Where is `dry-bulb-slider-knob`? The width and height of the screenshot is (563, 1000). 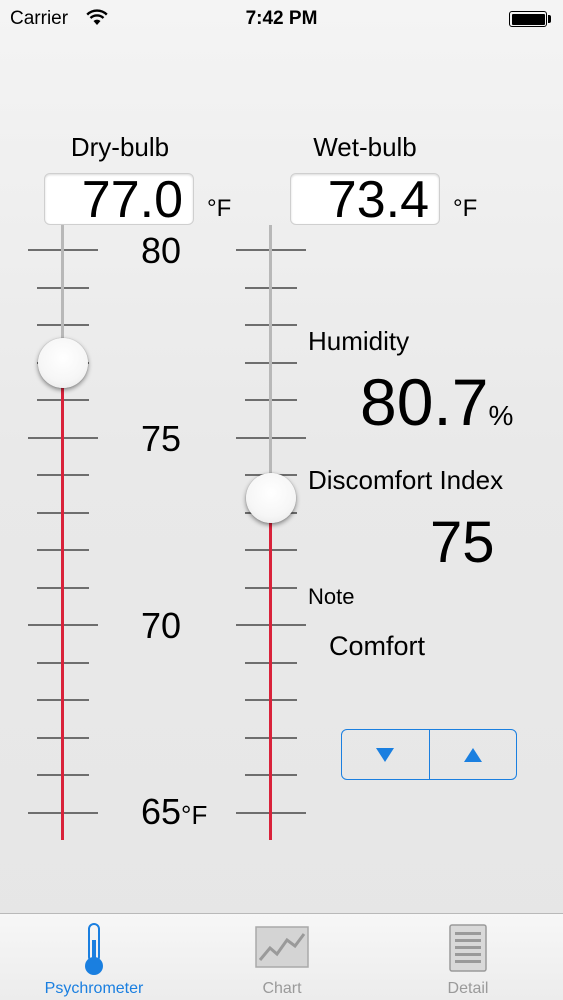
dry-bulb-slider-knob is located at coordinates (62, 362).